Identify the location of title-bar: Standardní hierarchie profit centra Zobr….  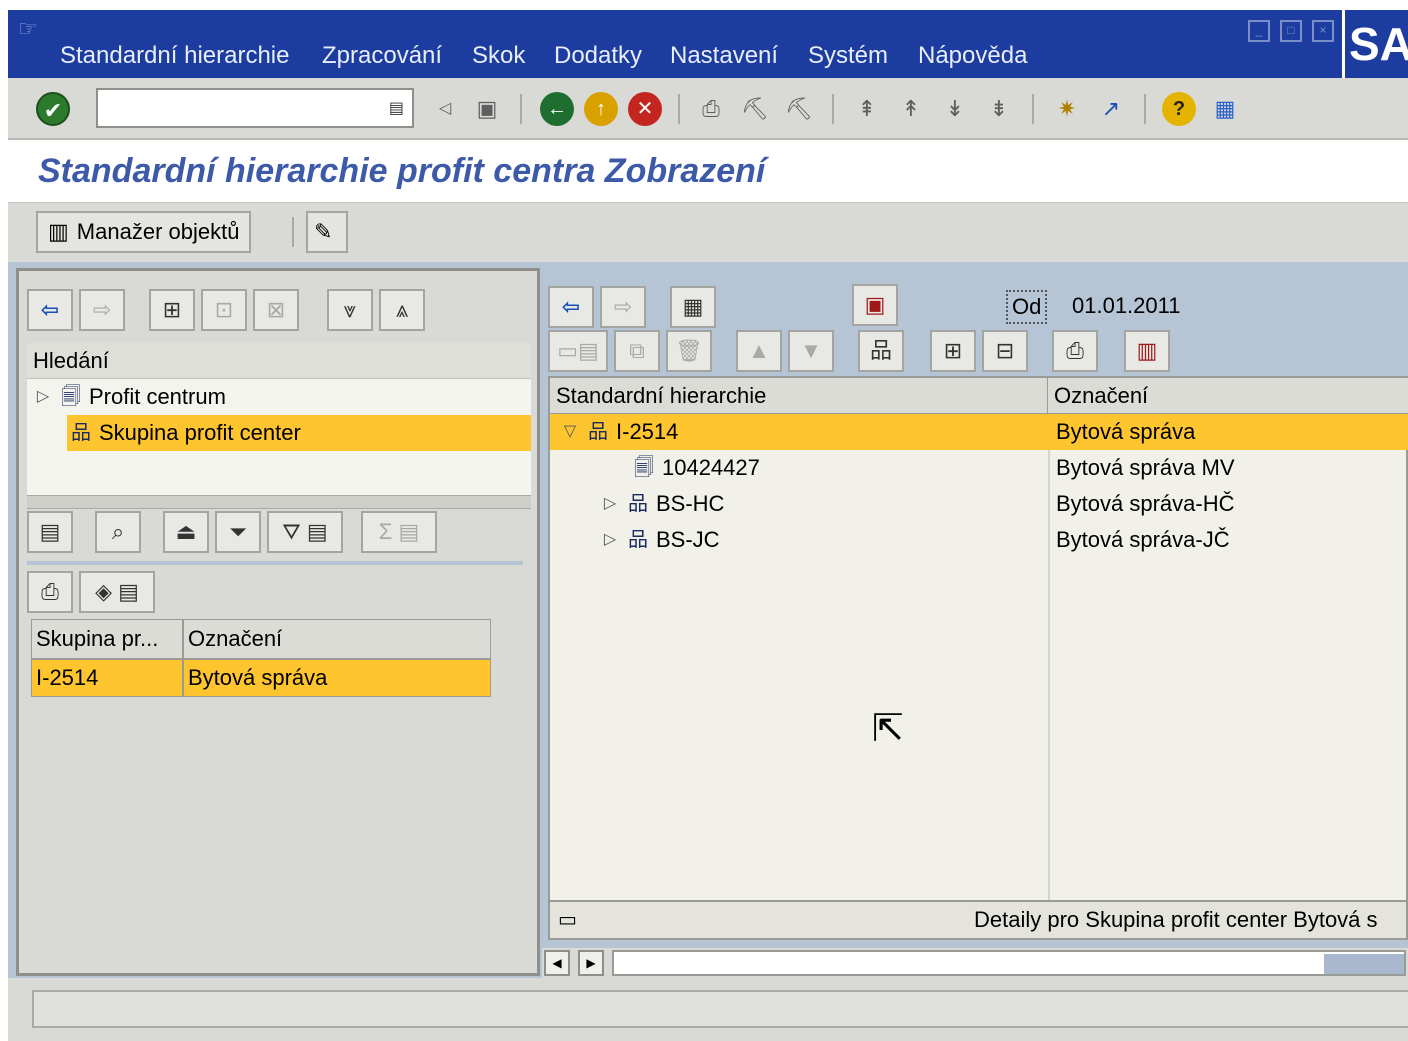
(708, 171).